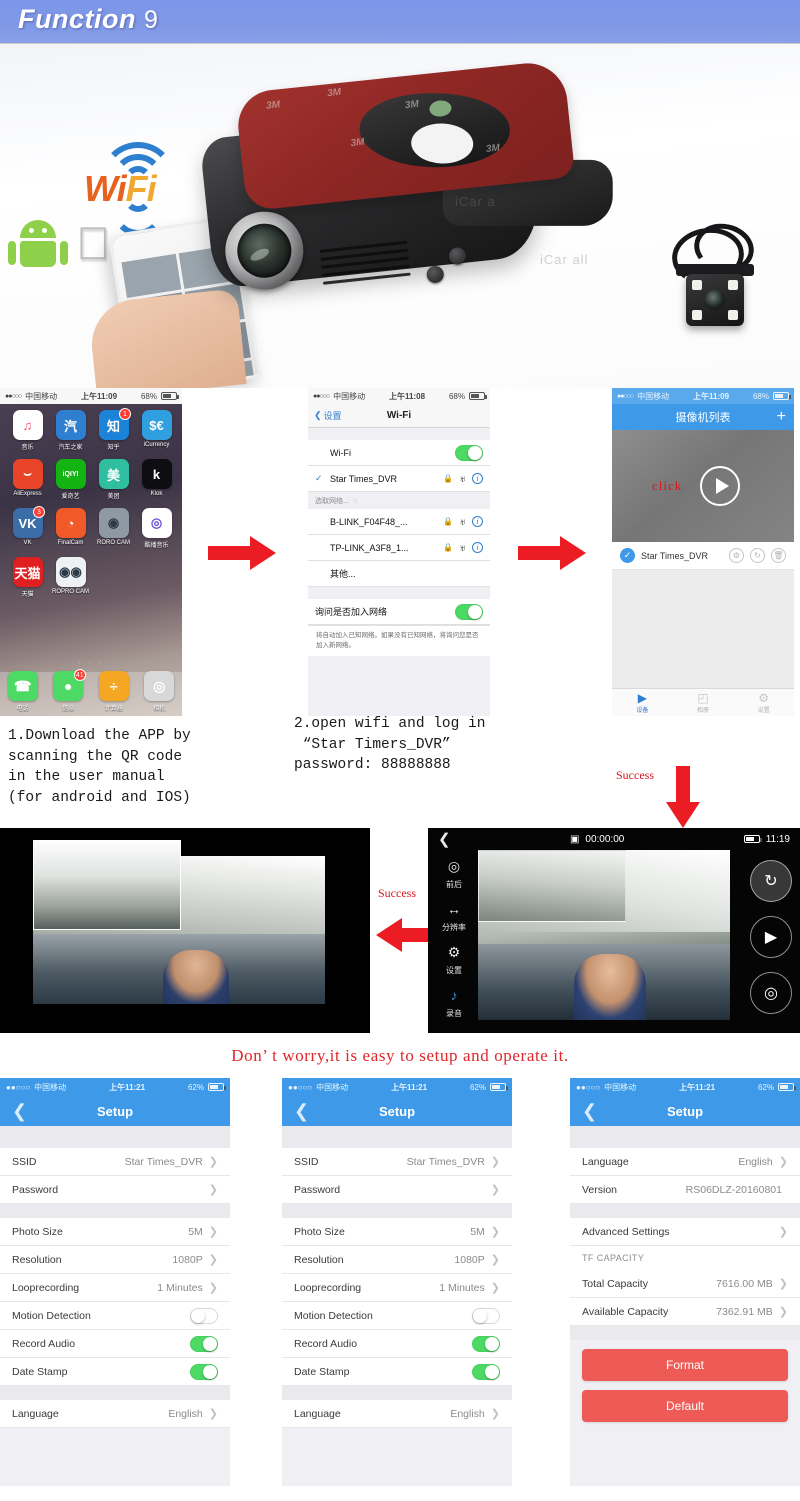 The height and width of the screenshot is (1501, 800). Describe the element at coordinates (720, 486) in the screenshot. I see `play-button` at that location.